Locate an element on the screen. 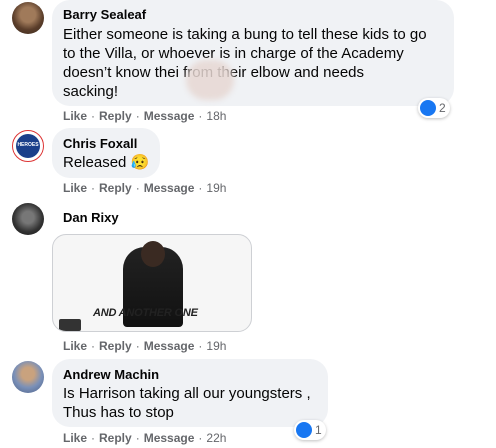 This screenshot has width=496, height=448. reaction-count: 2 is located at coordinates (442, 108).